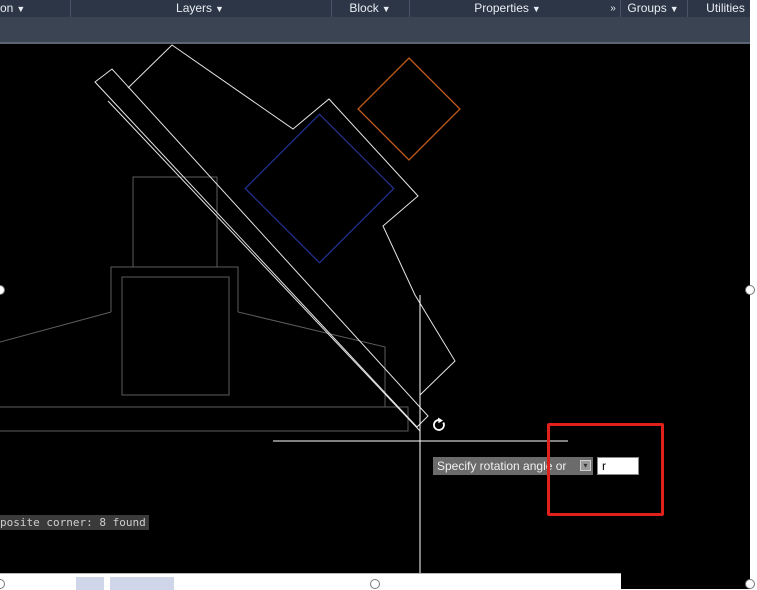 The image size is (757, 590). I want to click on command-line, so click(310, 581).